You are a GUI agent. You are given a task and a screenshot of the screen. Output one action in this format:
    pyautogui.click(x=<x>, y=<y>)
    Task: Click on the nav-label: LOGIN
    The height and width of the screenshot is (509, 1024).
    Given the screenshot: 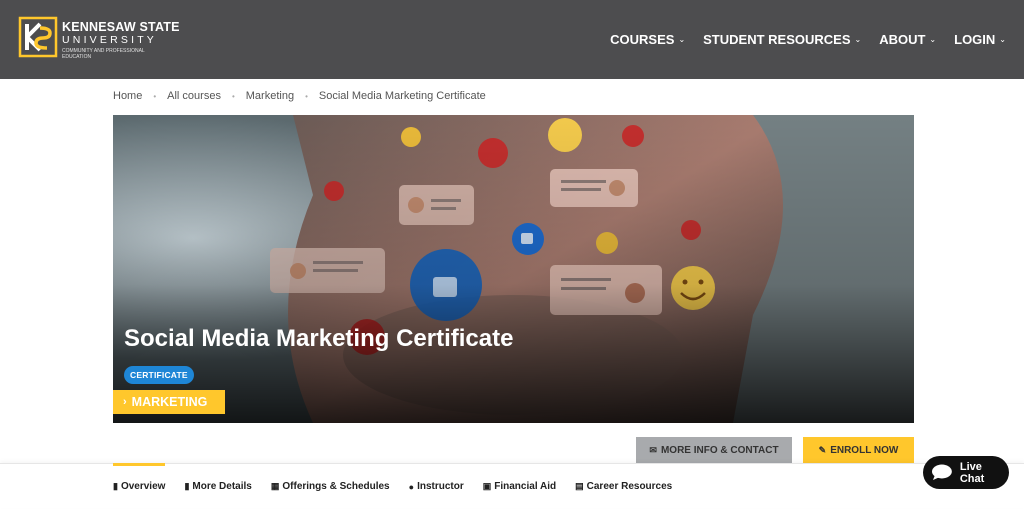 What is the action you would take?
    pyautogui.click(x=975, y=39)
    